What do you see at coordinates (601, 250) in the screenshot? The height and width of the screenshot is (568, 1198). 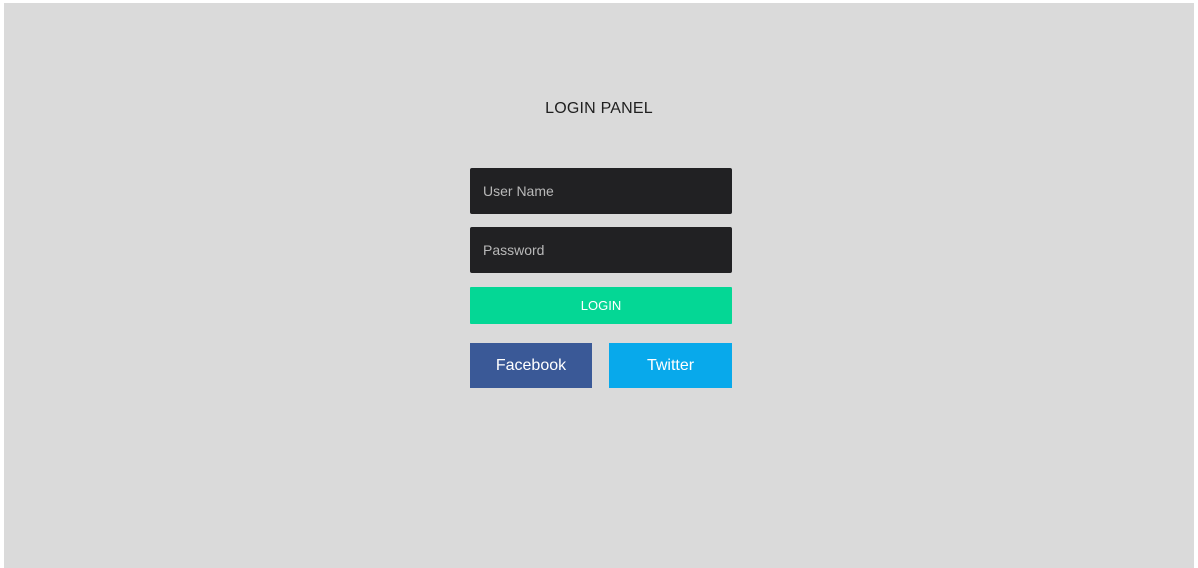 I see `password-input` at bounding box center [601, 250].